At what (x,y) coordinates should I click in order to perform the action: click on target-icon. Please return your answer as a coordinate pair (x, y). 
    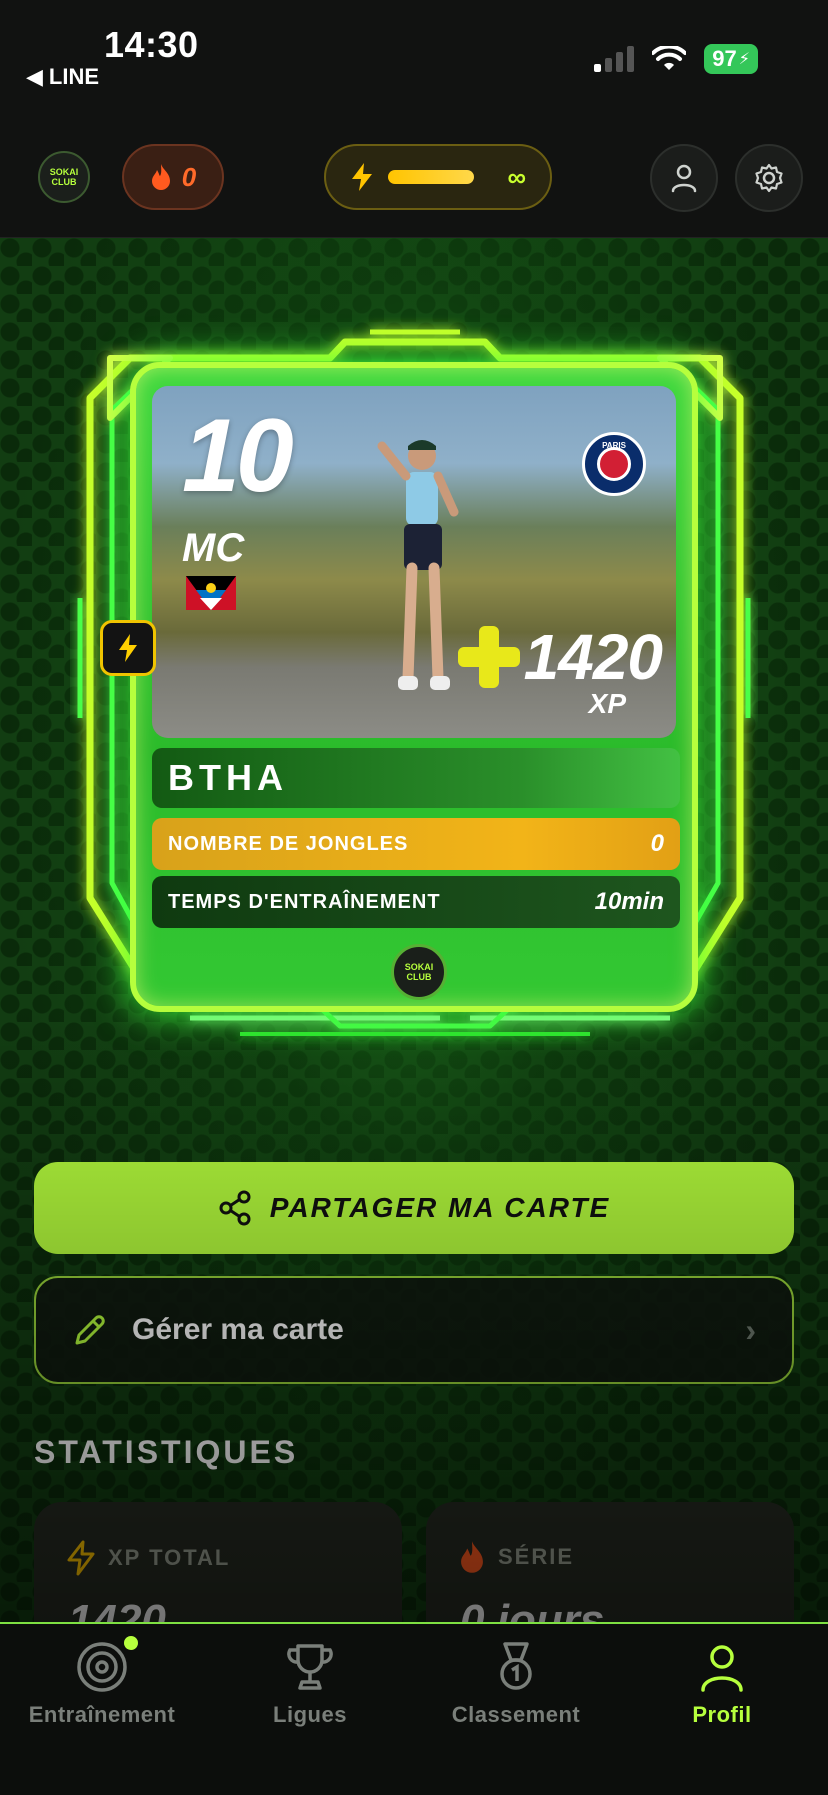
    Looking at the image, I should click on (102, 1667).